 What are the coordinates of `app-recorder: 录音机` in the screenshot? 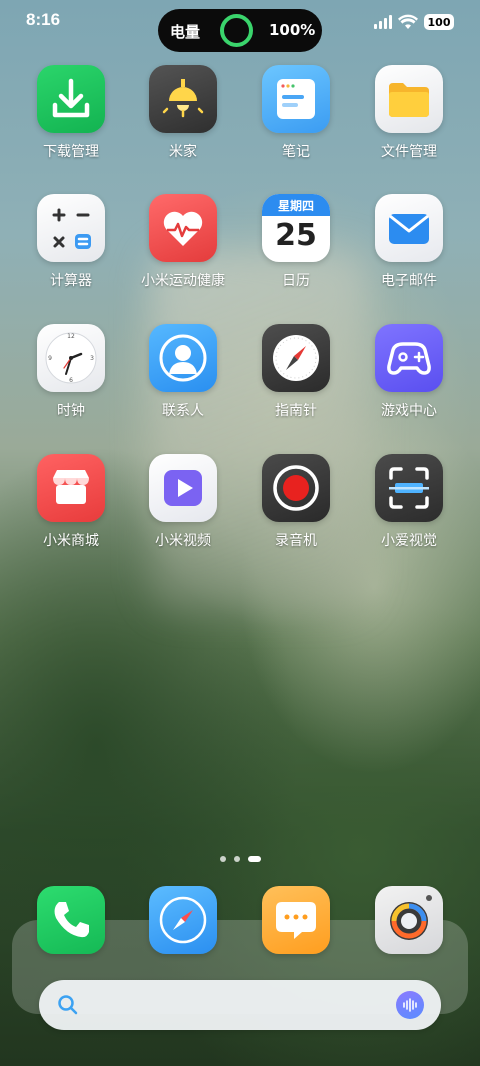 It's located at (296, 509).